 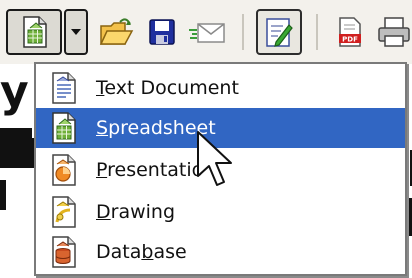 What do you see at coordinates (350, 40) in the screenshot?
I see `svg-text: PDF` at bounding box center [350, 40].